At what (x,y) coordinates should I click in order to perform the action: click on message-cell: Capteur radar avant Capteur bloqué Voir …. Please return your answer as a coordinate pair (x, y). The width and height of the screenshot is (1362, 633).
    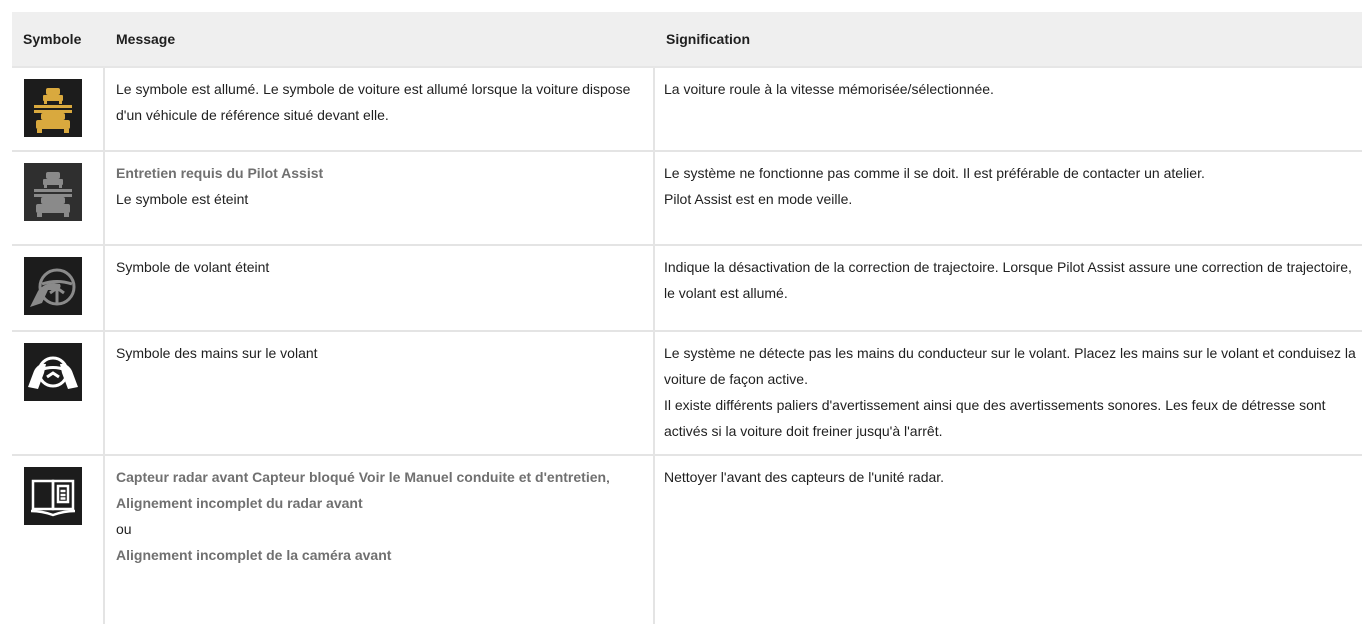
    Looking at the image, I should click on (380, 540).